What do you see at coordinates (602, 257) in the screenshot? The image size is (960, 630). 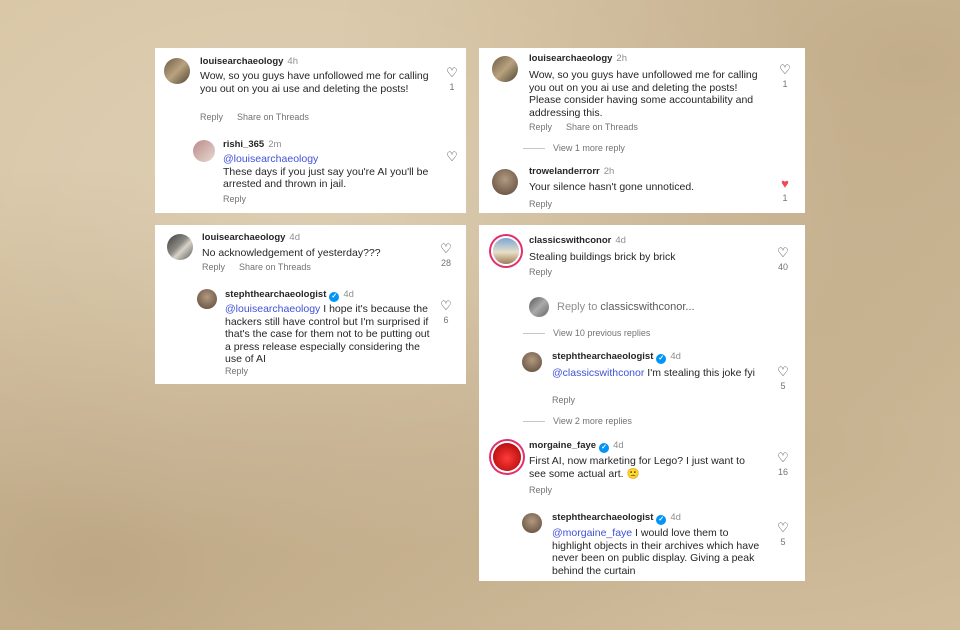 I see `comment-text: Stealing buildings brick by brick` at bounding box center [602, 257].